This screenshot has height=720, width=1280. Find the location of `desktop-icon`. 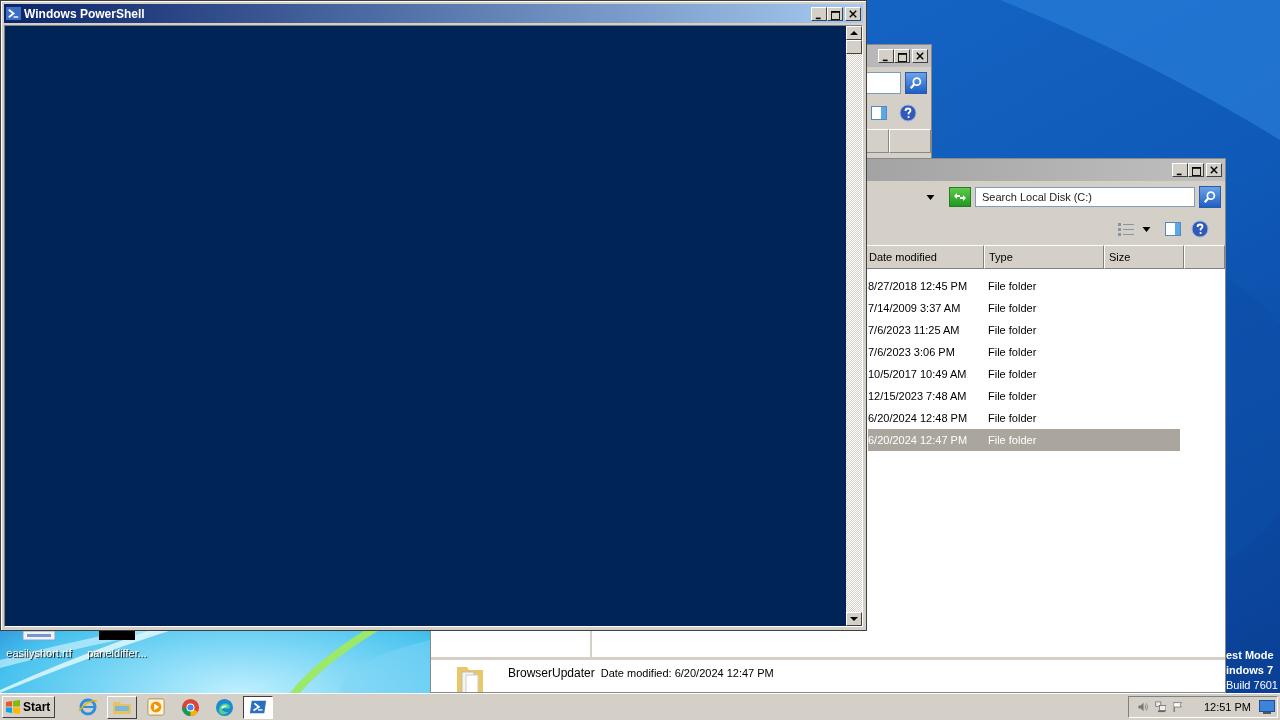

desktop-icon is located at coordinates (1267, 707).